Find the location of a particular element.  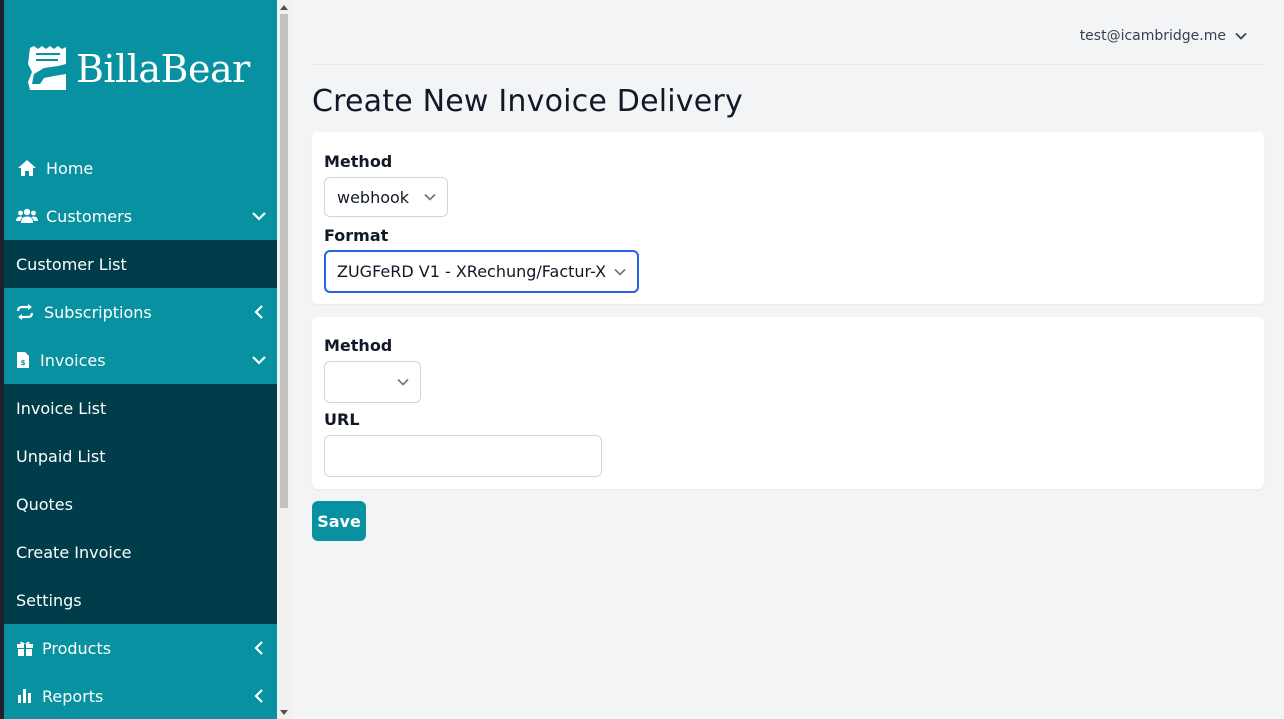

page-title: Create New Invoice Delivery is located at coordinates (527, 101).